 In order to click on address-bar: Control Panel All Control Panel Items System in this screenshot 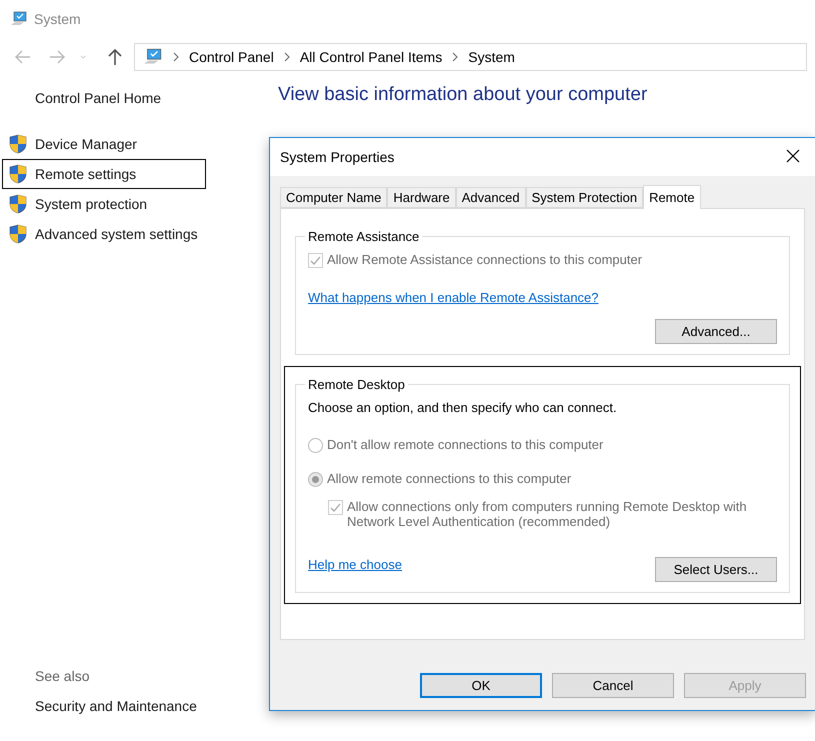, I will do `click(470, 57)`.